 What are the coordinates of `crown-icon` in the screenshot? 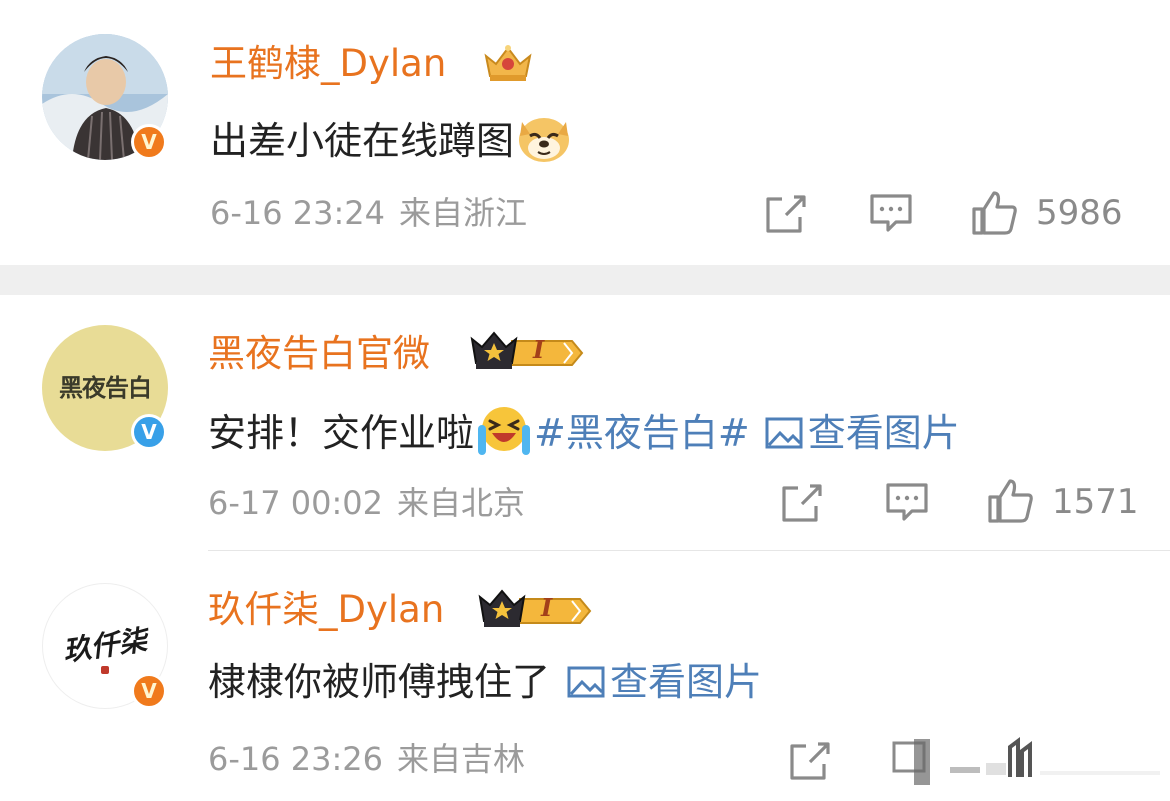 It's located at (508, 65).